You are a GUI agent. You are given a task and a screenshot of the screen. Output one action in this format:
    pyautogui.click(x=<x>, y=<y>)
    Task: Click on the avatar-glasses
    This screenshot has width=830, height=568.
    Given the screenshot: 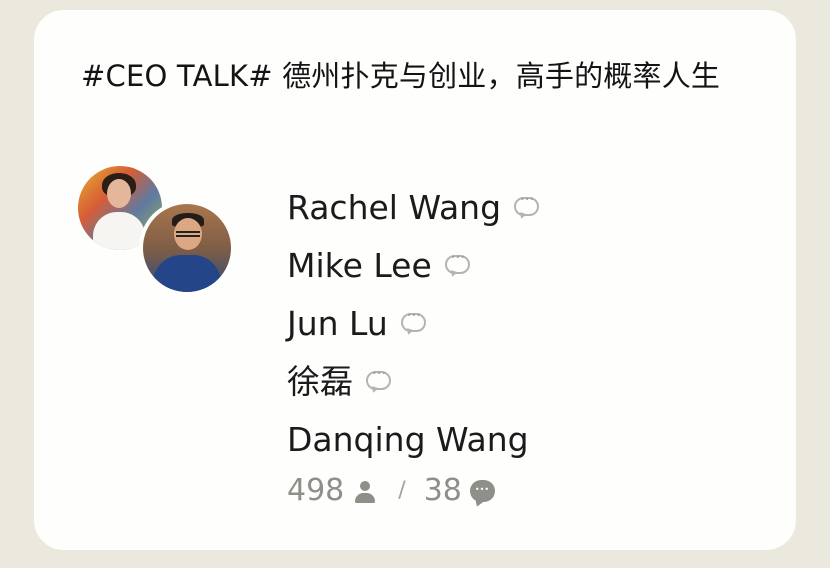 What is the action you would take?
    pyautogui.click(x=188, y=234)
    